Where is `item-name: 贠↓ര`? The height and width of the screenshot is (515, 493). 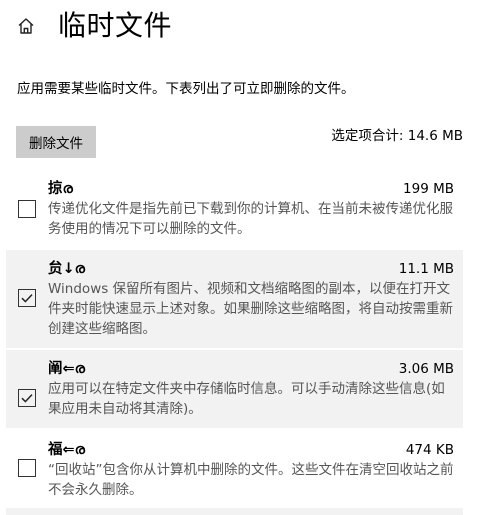
item-name: 贠↓ര is located at coordinates (67, 269).